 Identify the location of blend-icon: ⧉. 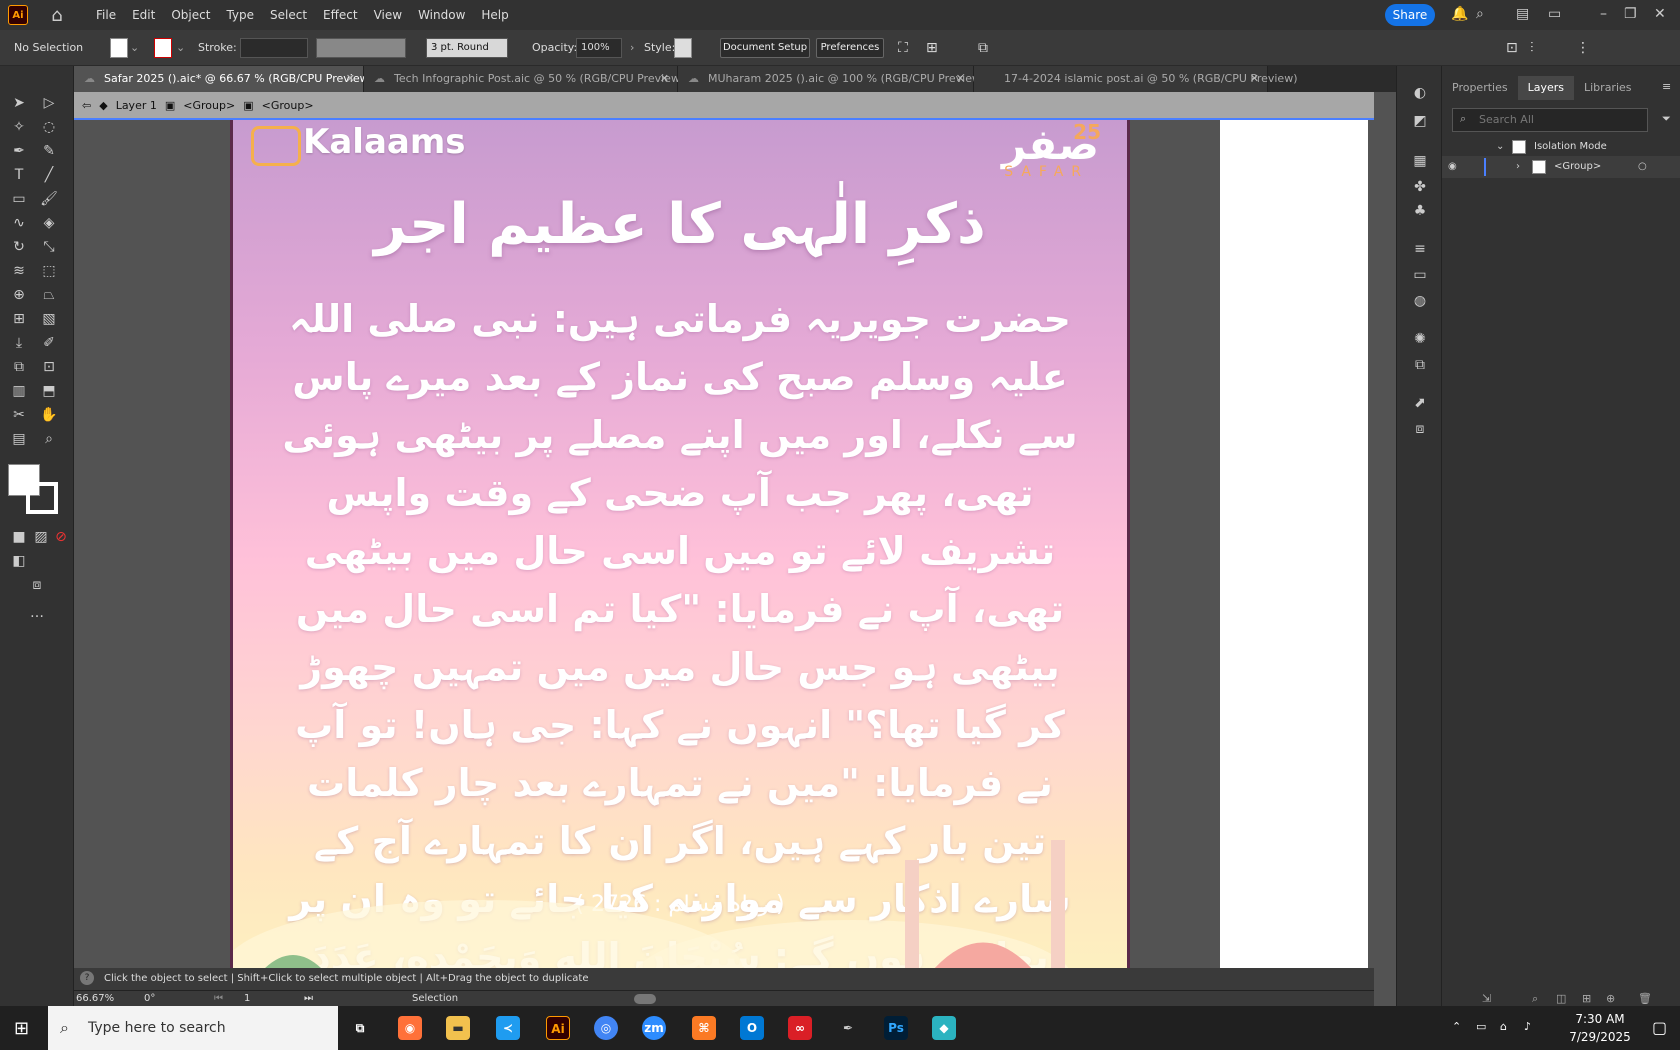
(19, 367).